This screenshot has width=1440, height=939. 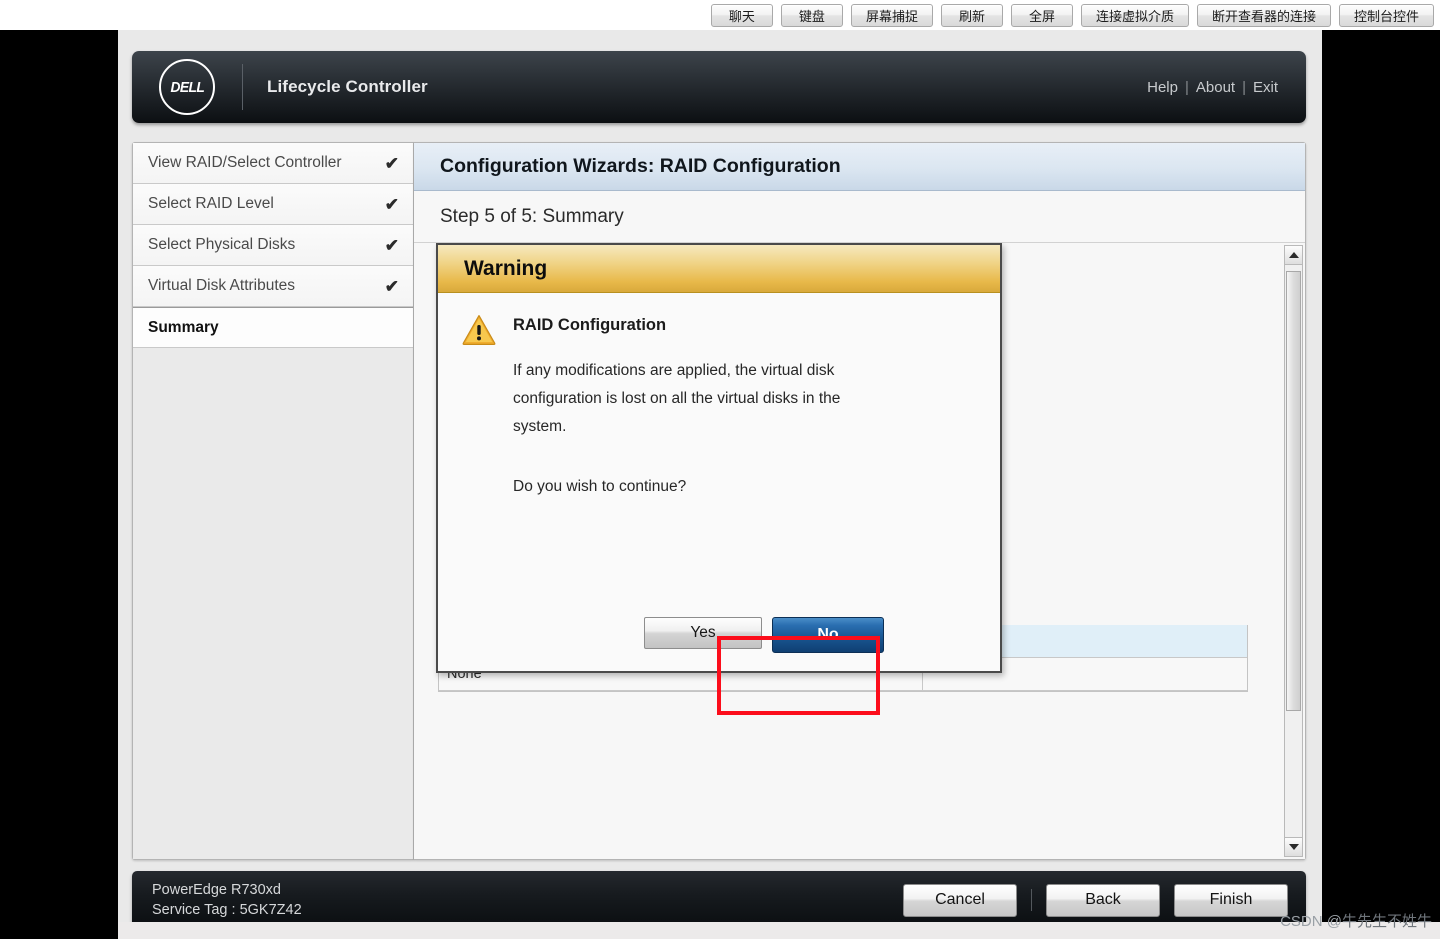 What do you see at coordinates (960, 900) in the screenshot?
I see `cancel-button: Cancel` at bounding box center [960, 900].